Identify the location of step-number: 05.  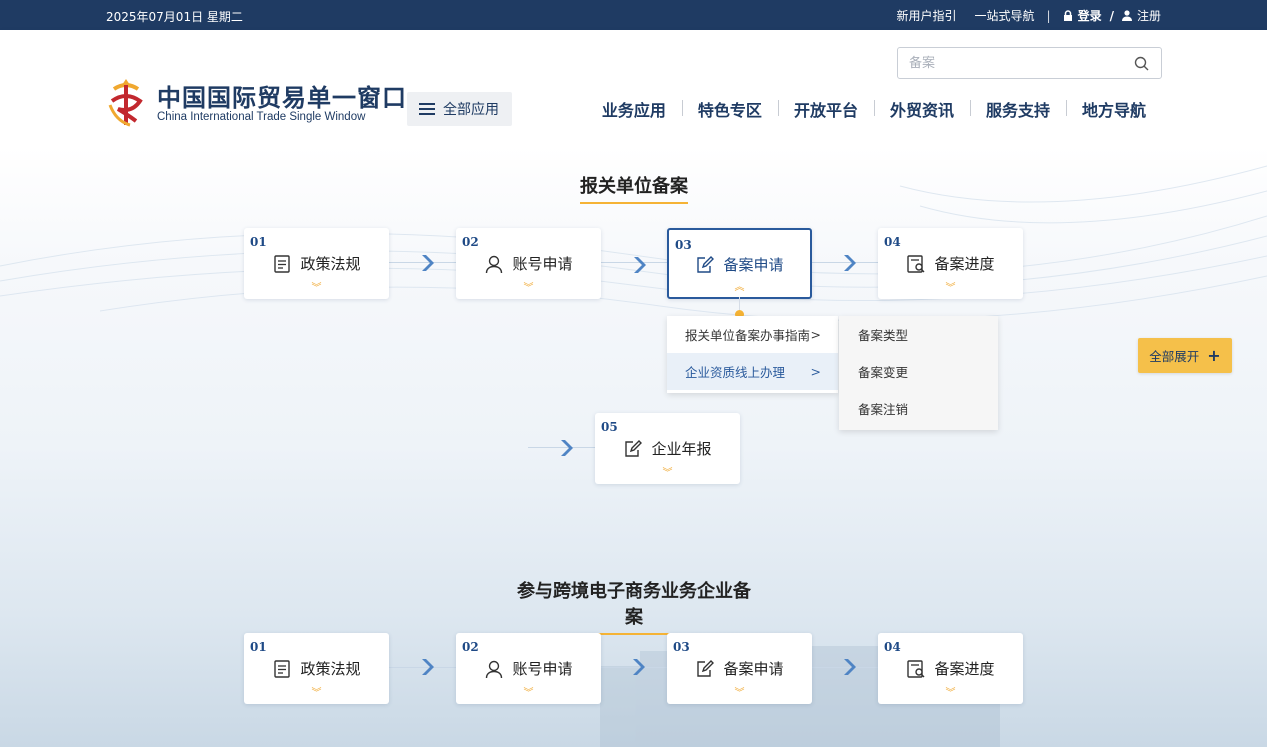
(609, 427).